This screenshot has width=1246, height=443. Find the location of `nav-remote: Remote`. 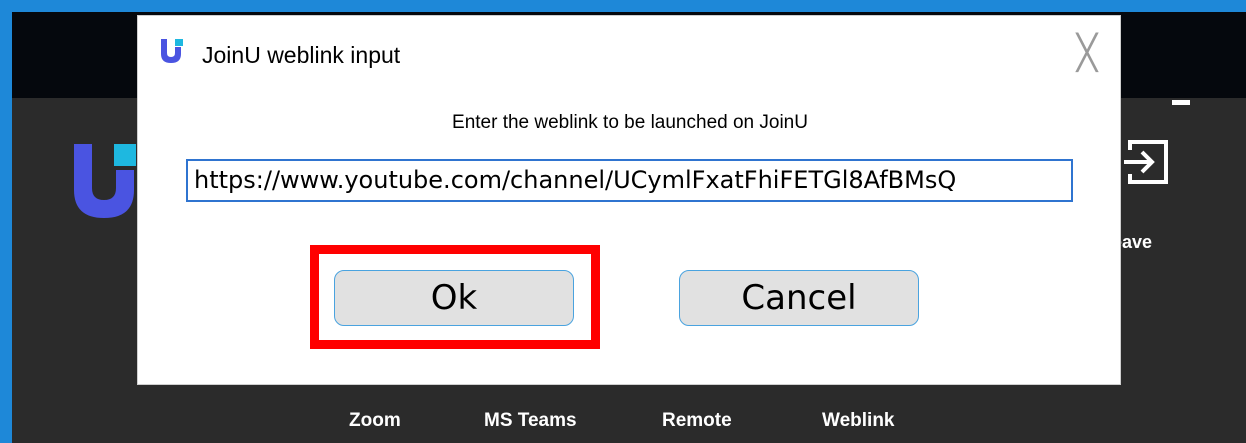

nav-remote: Remote is located at coordinates (697, 421).